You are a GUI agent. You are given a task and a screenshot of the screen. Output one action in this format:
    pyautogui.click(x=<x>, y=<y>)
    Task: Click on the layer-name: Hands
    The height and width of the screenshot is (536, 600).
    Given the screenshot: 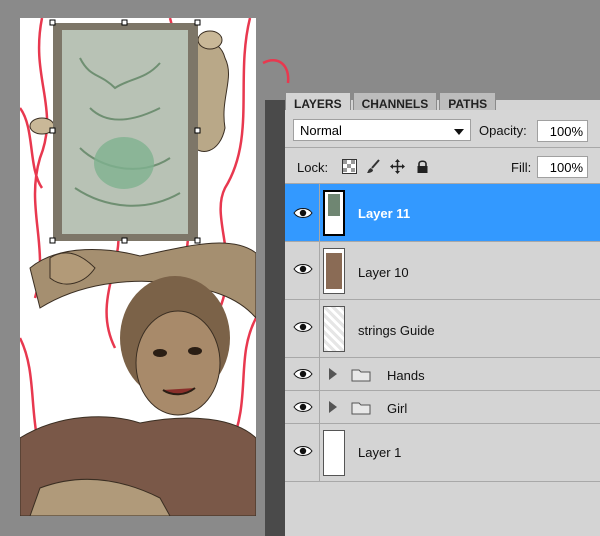 What is the action you would take?
    pyautogui.click(x=406, y=375)
    